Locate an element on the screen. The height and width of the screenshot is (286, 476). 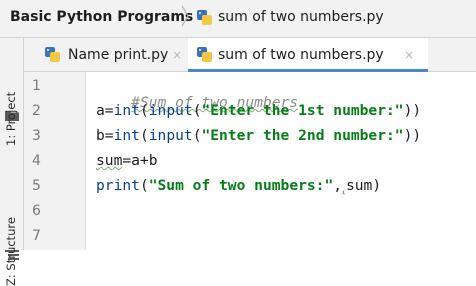
breadcrumb-file: sum of two numbers.py is located at coordinates (301, 17).